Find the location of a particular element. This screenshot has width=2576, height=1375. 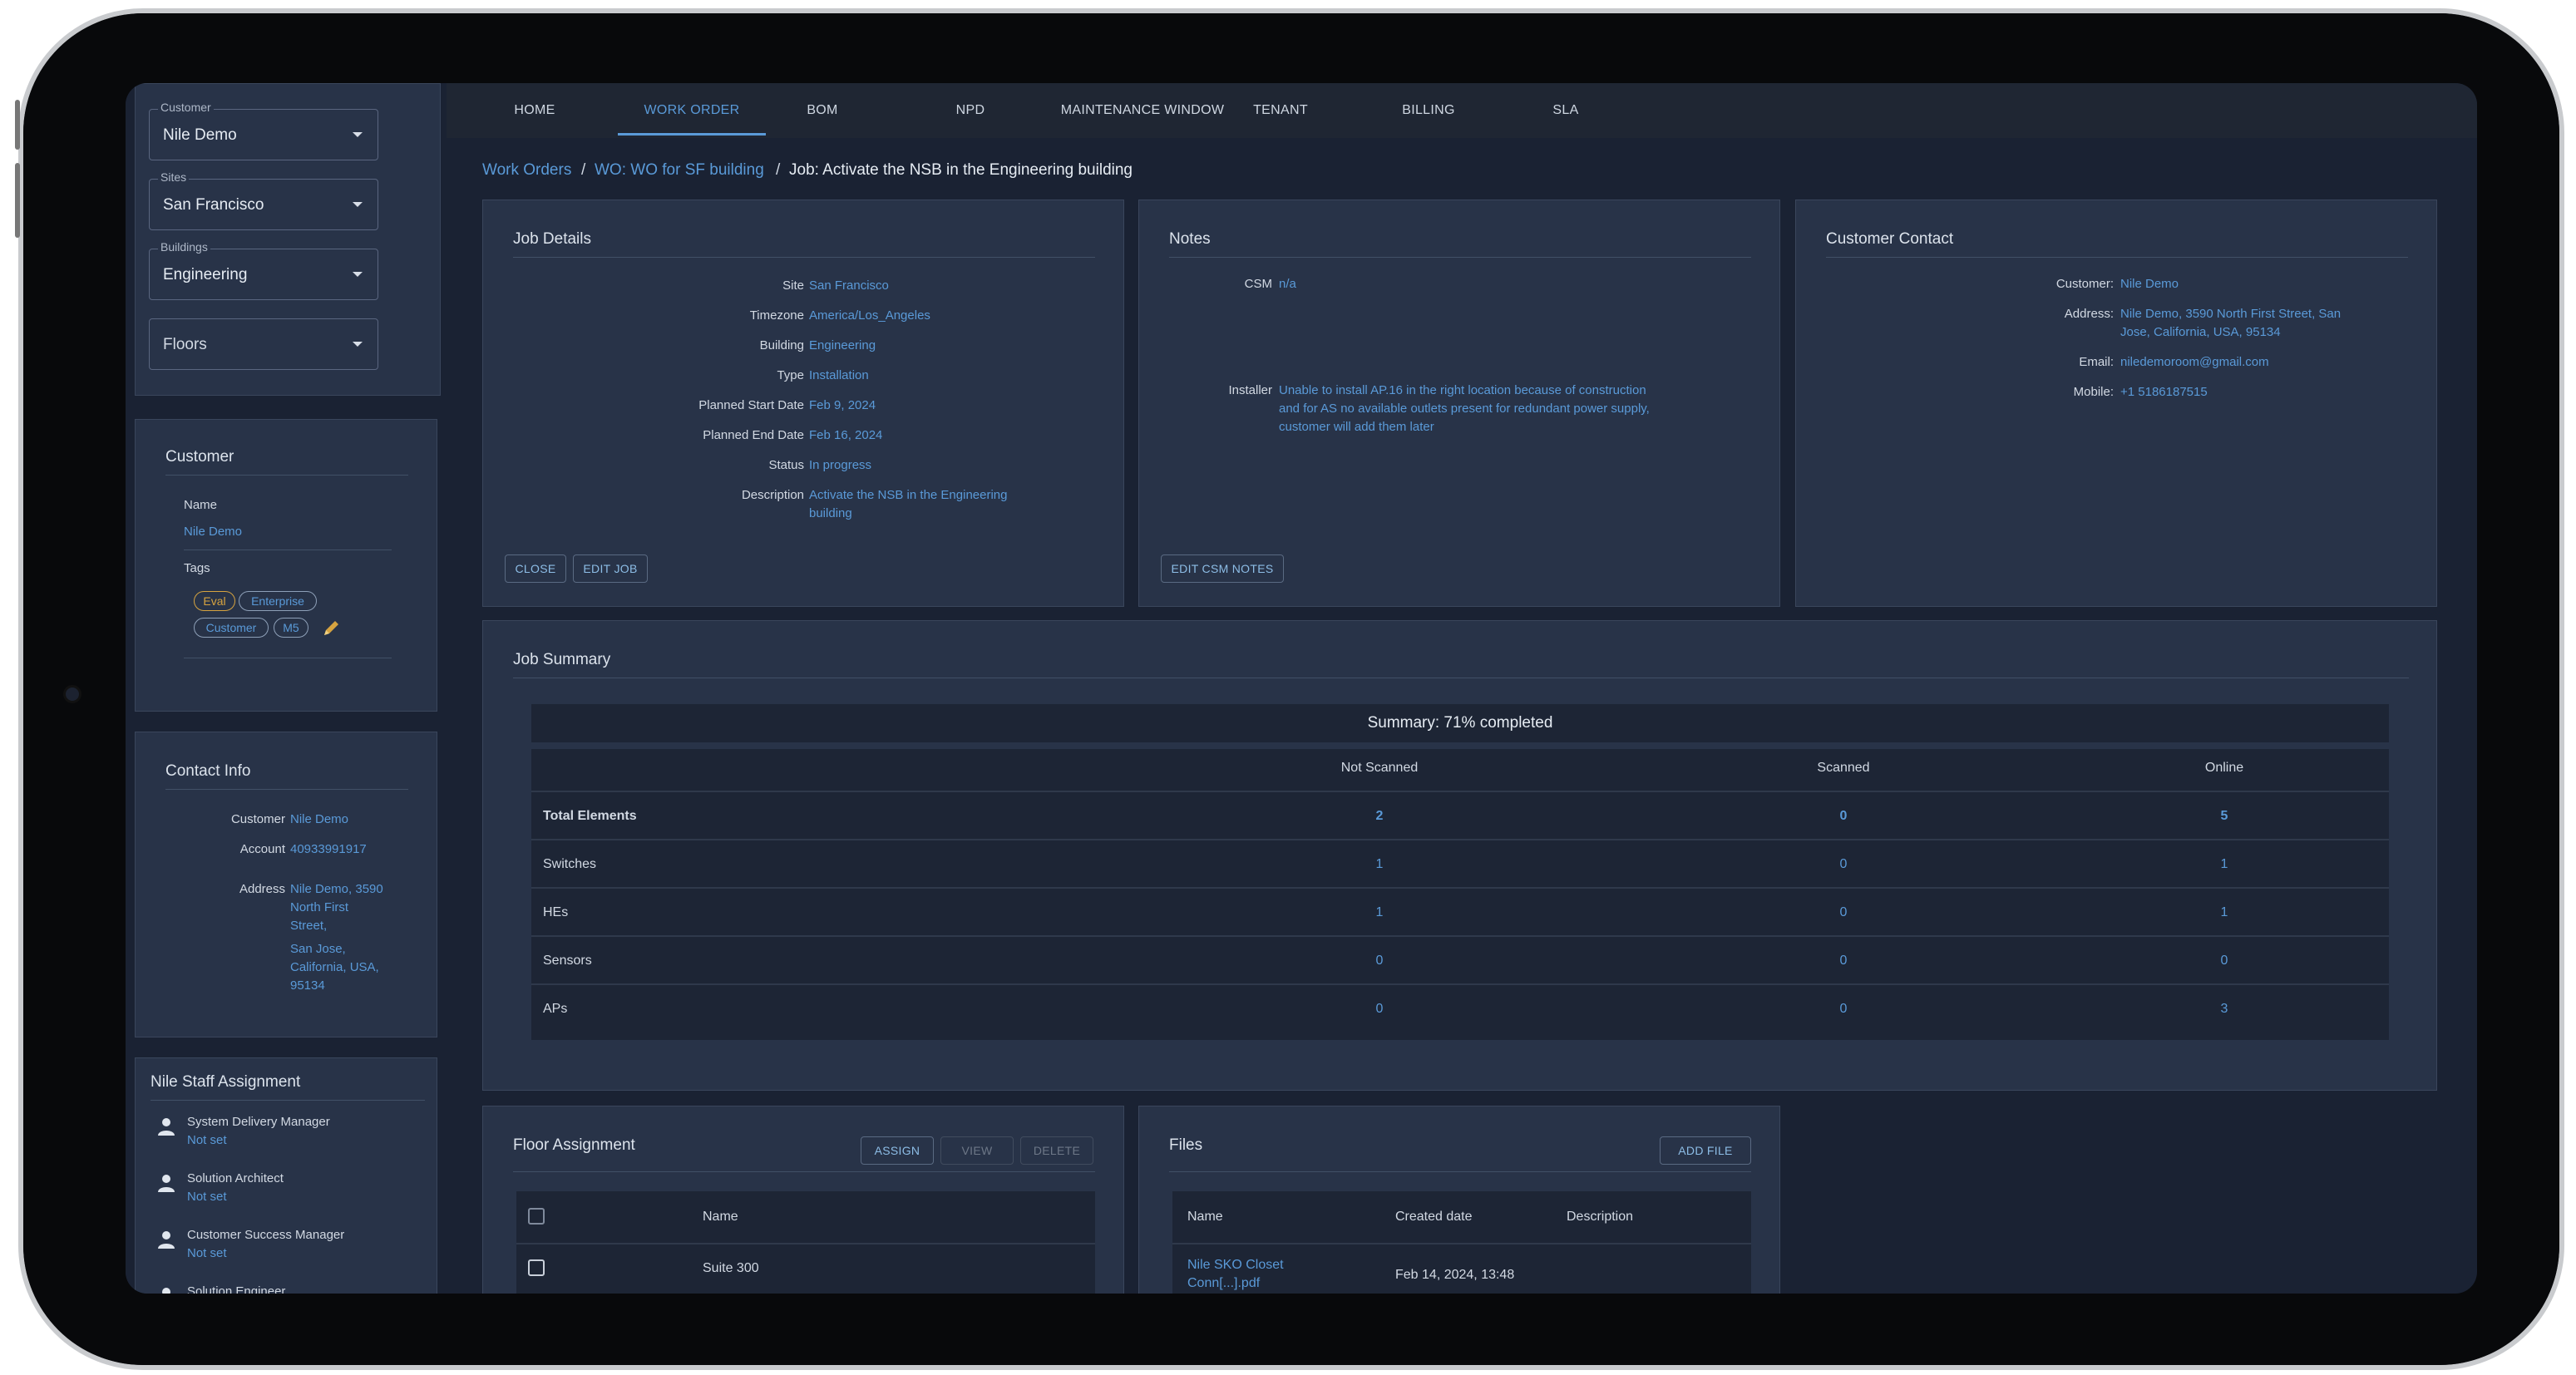

edit-job-button: EDIT JOB is located at coordinates (610, 568).